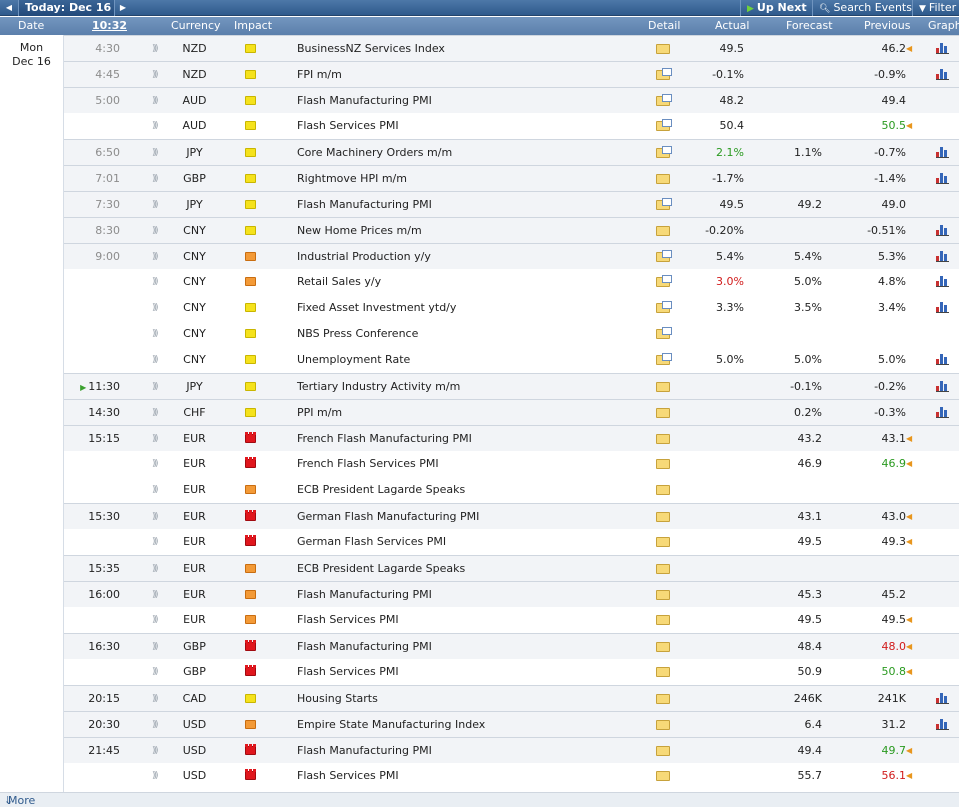 The width and height of the screenshot is (959, 807). Describe the element at coordinates (353, 360) in the screenshot. I see `event-title: Unemployment Rate` at that location.